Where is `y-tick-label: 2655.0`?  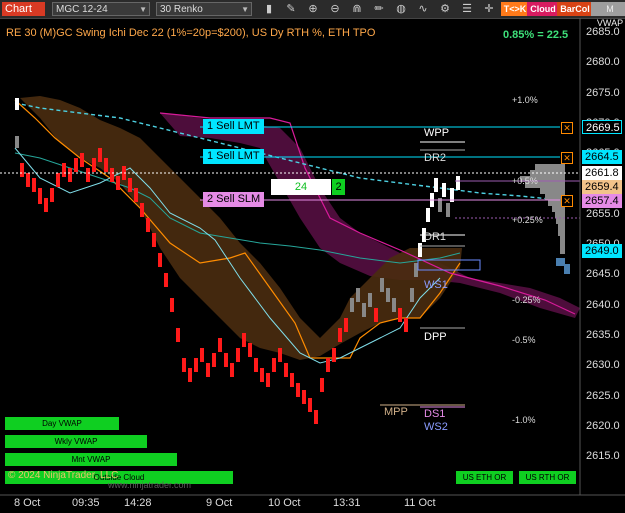
y-tick-label: 2655.0 is located at coordinates (603, 213).